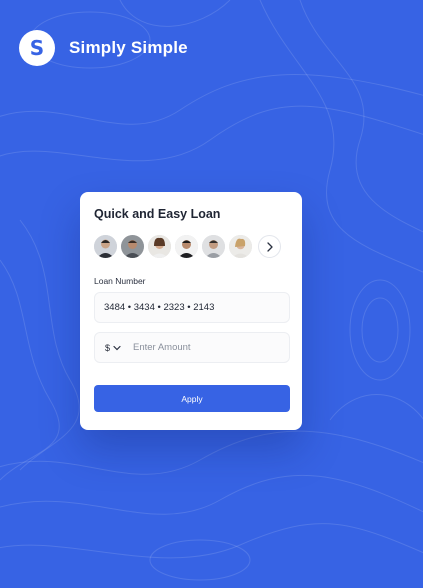  What do you see at coordinates (157, 214) in the screenshot?
I see `card-title: Quick and Easy Loan` at bounding box center [157, 214].